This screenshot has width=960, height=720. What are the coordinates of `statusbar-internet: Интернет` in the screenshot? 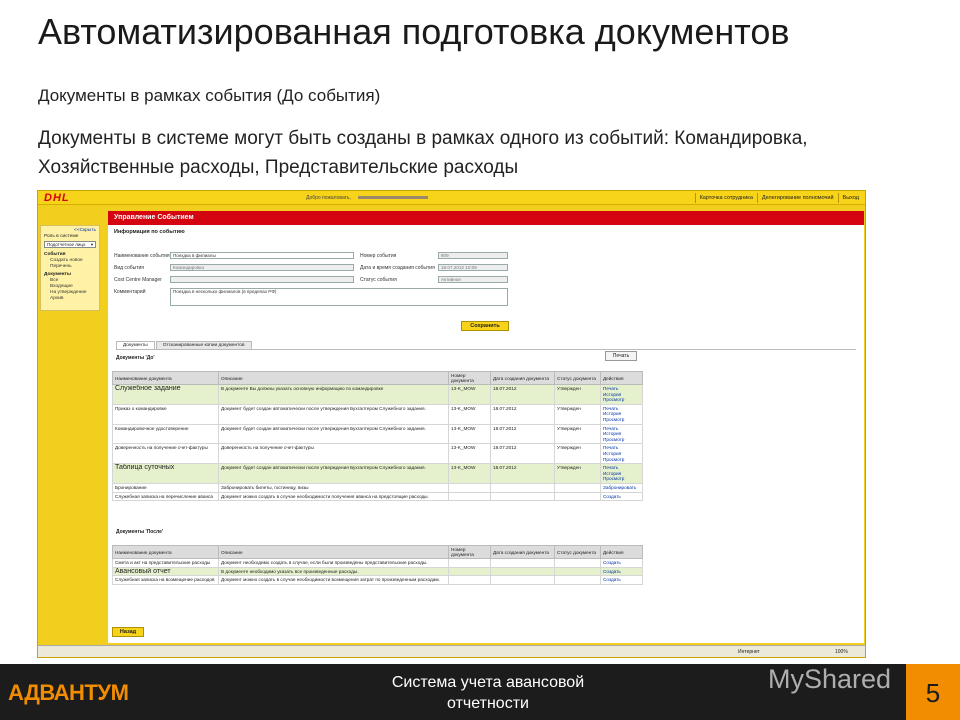 It's located at (749, 652).